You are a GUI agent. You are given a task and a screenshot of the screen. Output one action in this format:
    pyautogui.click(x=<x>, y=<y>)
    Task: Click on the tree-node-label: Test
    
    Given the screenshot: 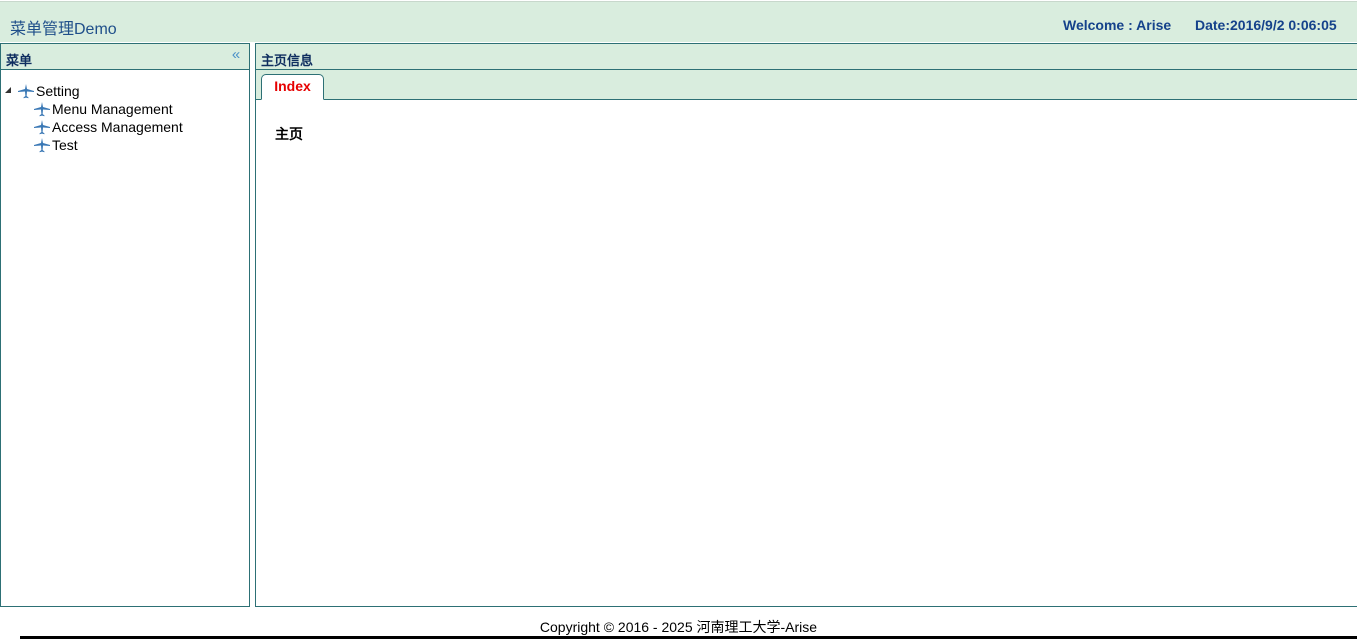 What is the action you would take?
    pyautogui.click(x=65, y=145)
    